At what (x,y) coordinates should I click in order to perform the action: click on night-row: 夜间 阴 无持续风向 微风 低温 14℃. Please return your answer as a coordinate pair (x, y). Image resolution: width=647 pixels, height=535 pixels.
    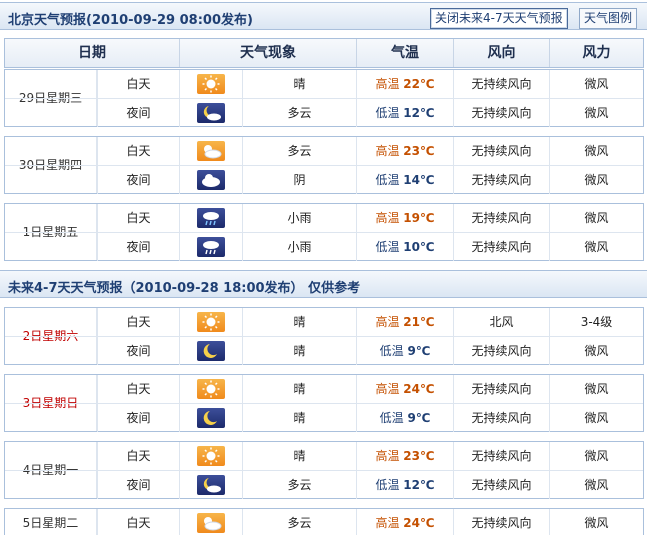
    Looking at the image, I should click on (324, 179).